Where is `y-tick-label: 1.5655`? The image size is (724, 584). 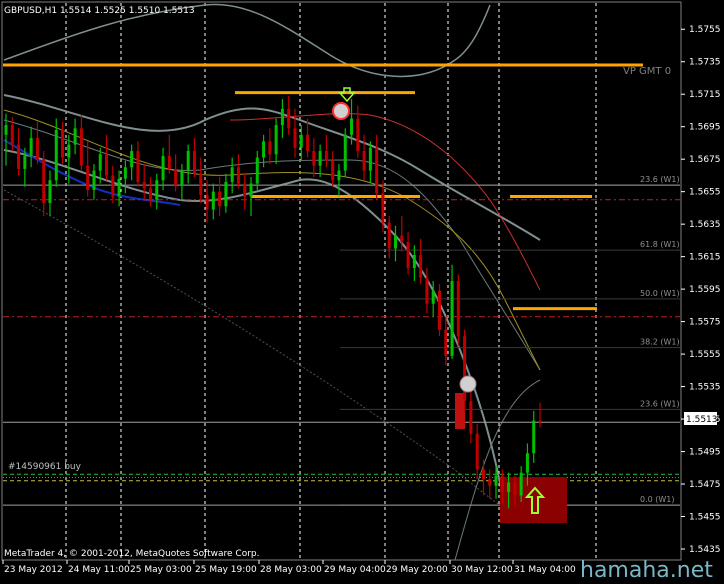 y-tick-label: 1.5655 is located at coordinates (705, 193).